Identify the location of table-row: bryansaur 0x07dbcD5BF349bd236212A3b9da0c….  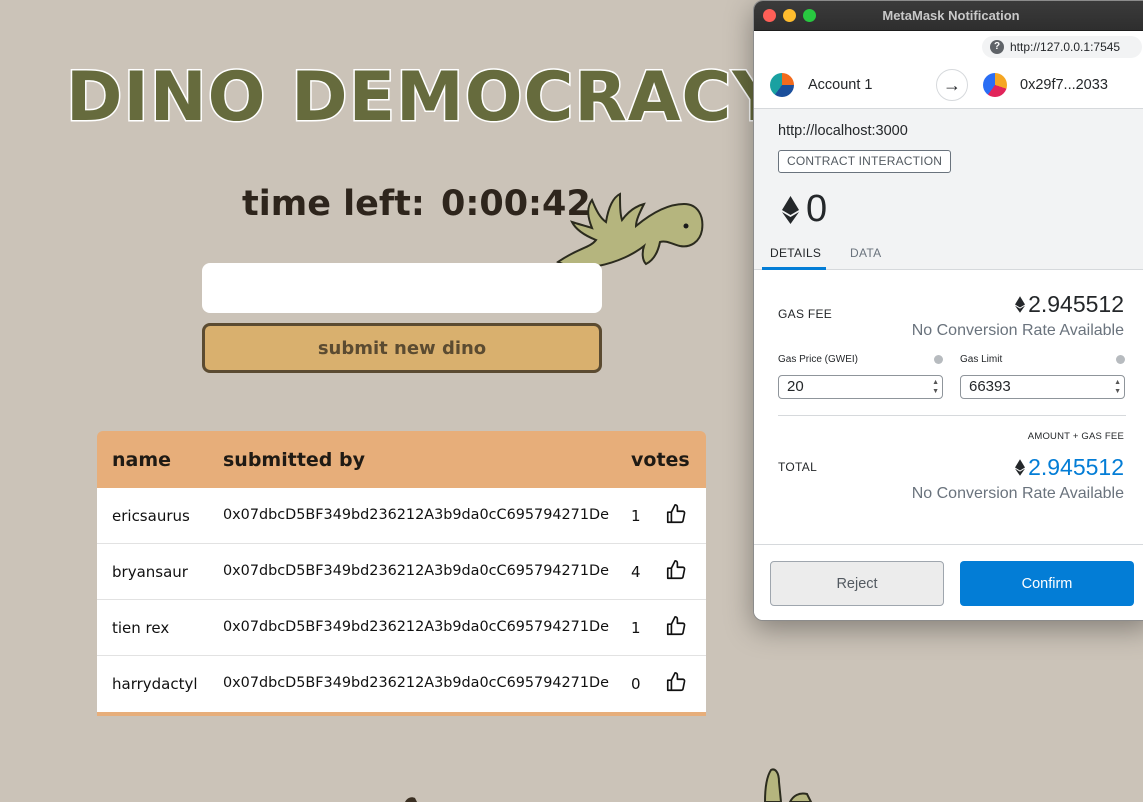
(401, 572).